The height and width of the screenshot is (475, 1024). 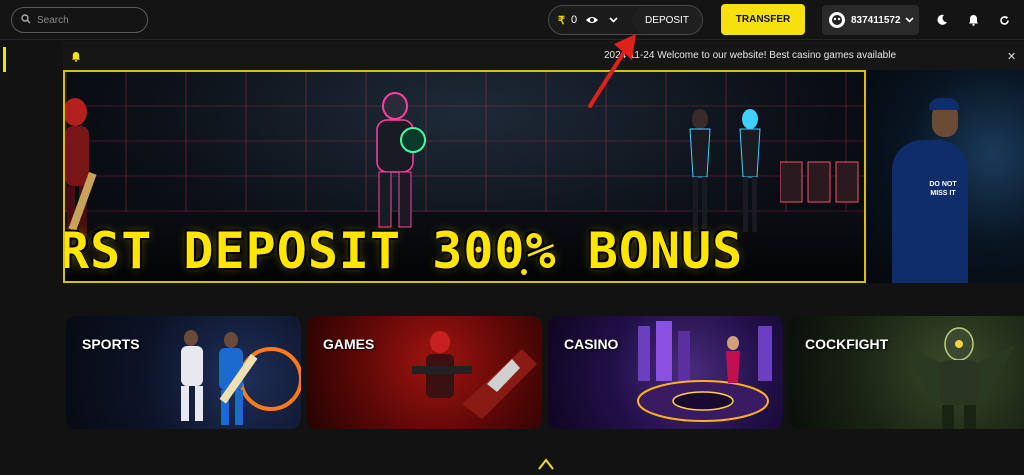 I want to click on refresh-icon, so click(x=1004, y=20).